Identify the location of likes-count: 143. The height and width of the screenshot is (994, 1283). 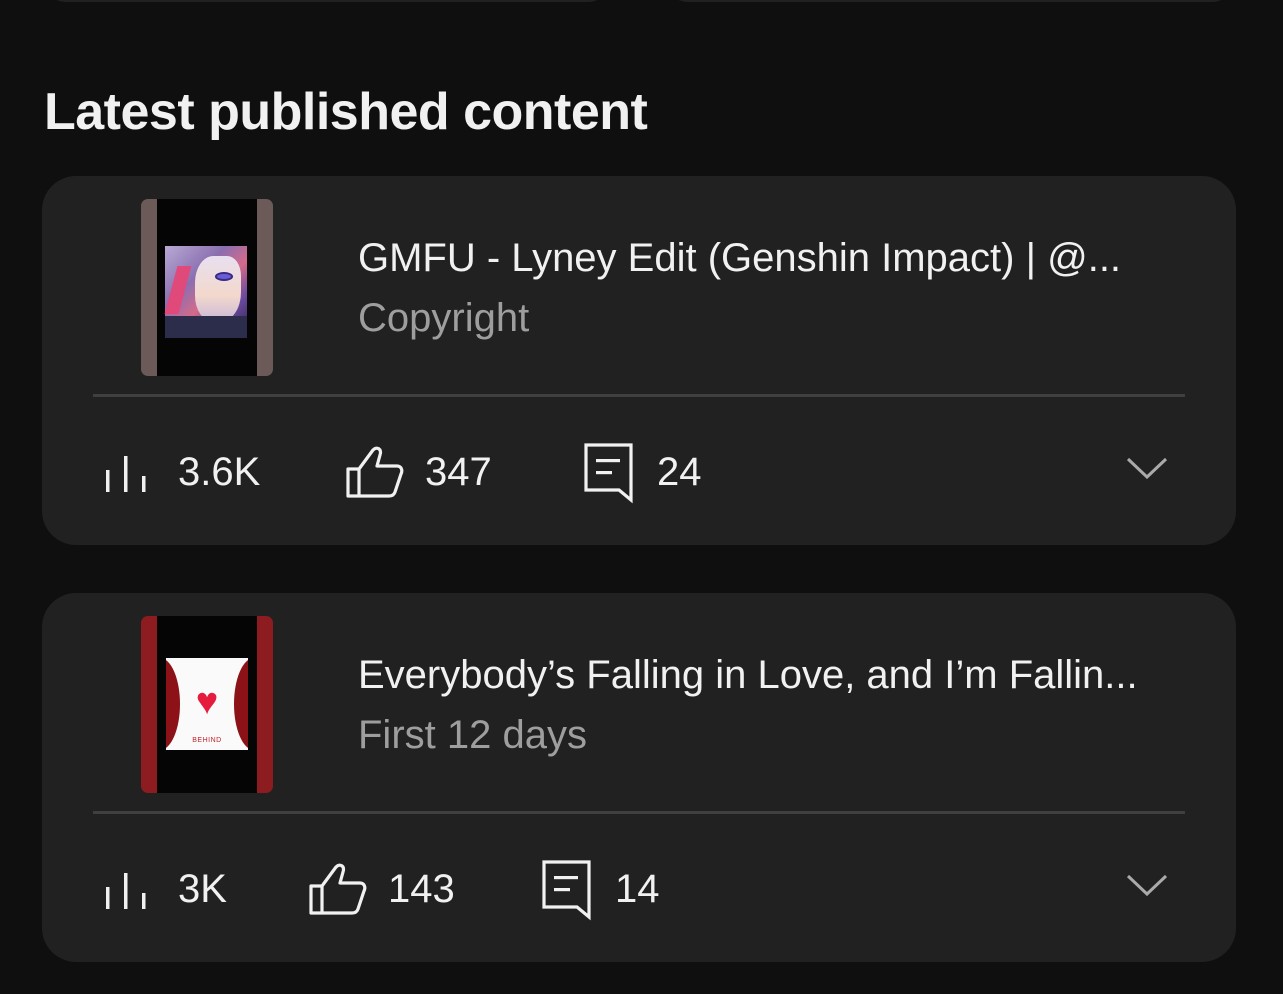
(421, 889).